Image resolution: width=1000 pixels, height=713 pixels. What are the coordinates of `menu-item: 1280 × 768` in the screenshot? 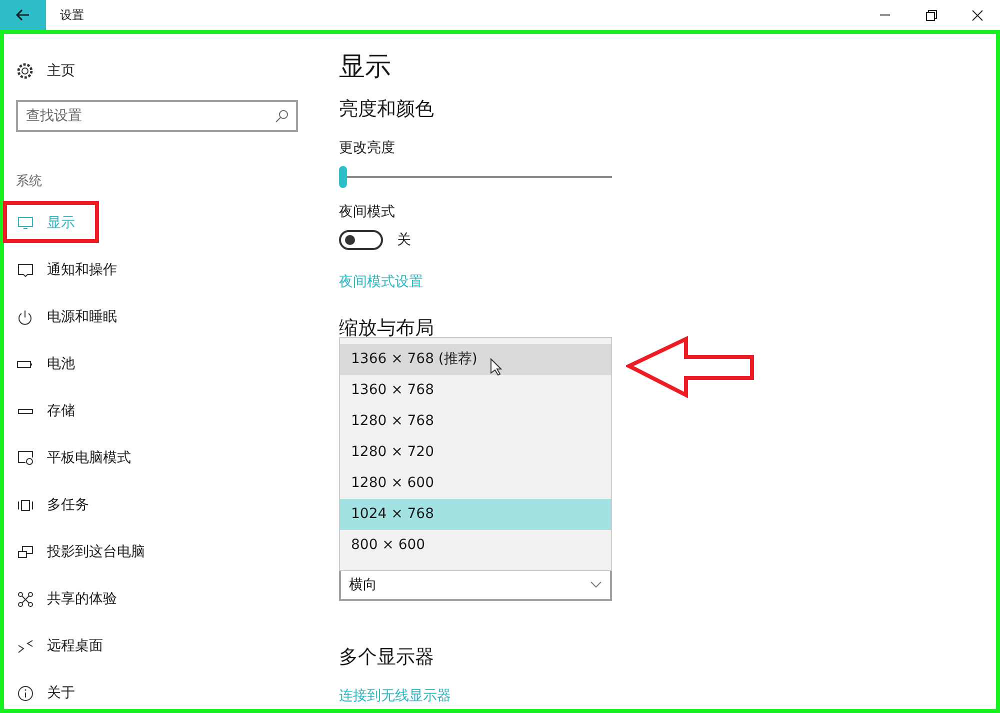 It's located at (475, 421).